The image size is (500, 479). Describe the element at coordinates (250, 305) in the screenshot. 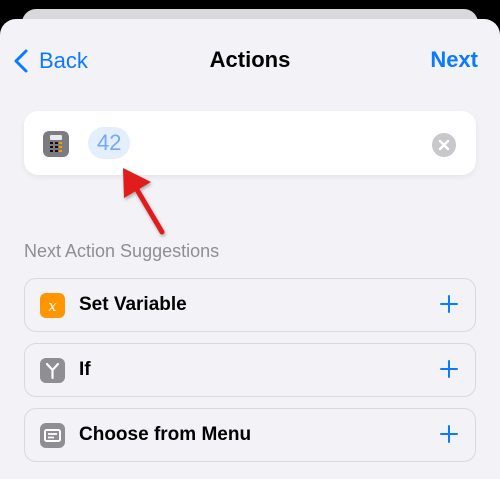

I see `suggestion-set-variable: x Set Variable` at that location.